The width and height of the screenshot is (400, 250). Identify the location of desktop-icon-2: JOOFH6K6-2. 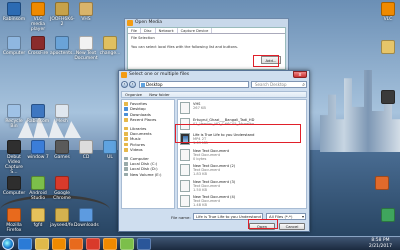
(62, 14).